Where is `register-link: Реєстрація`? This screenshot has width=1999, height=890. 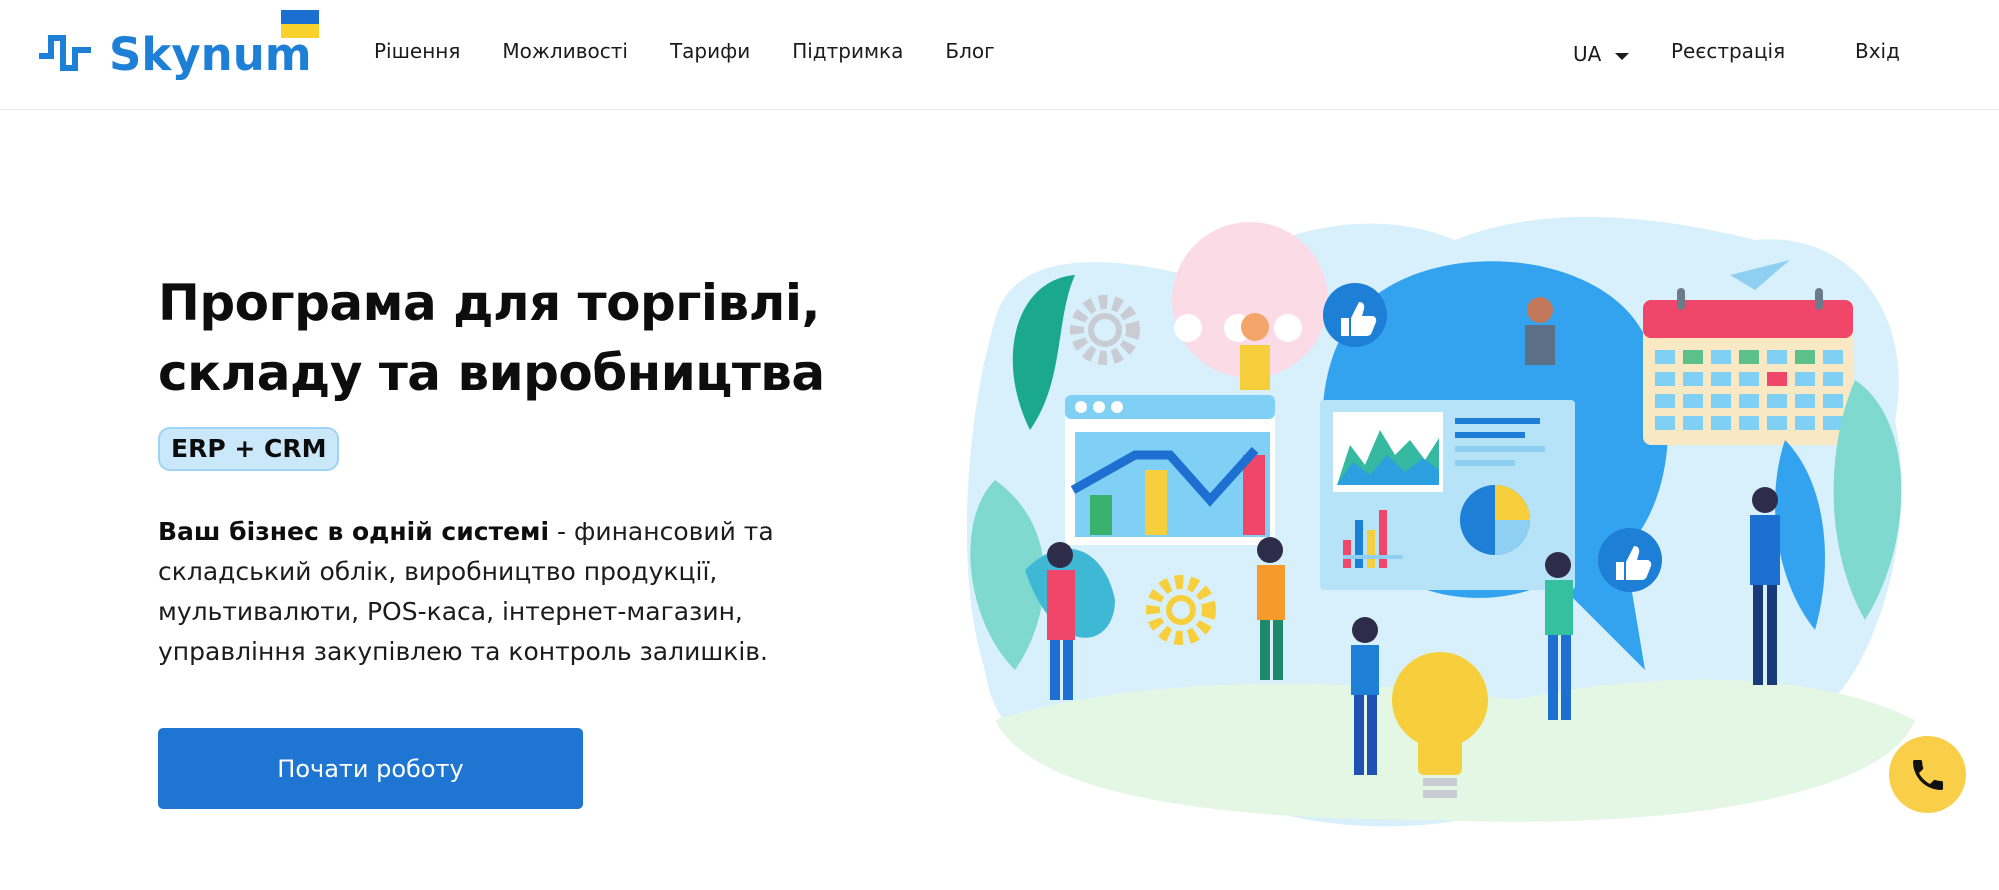 register-link: Реєстрація is located at coordinates (1728, 51).